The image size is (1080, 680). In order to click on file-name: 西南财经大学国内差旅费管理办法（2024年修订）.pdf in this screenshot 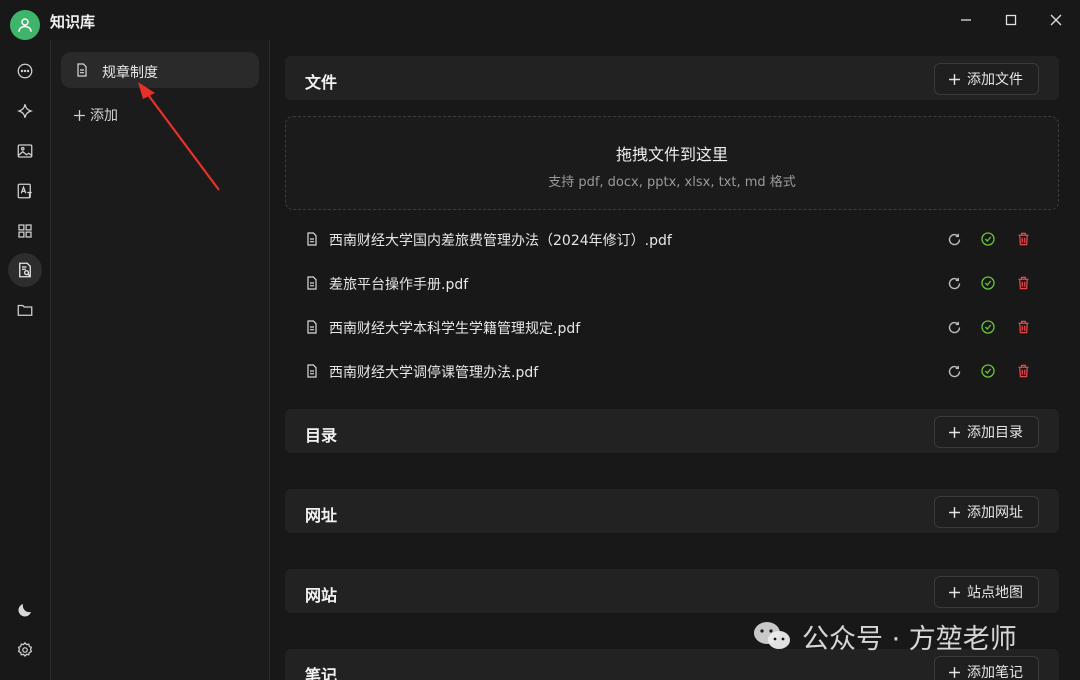, I will do `click(500, 241)`.